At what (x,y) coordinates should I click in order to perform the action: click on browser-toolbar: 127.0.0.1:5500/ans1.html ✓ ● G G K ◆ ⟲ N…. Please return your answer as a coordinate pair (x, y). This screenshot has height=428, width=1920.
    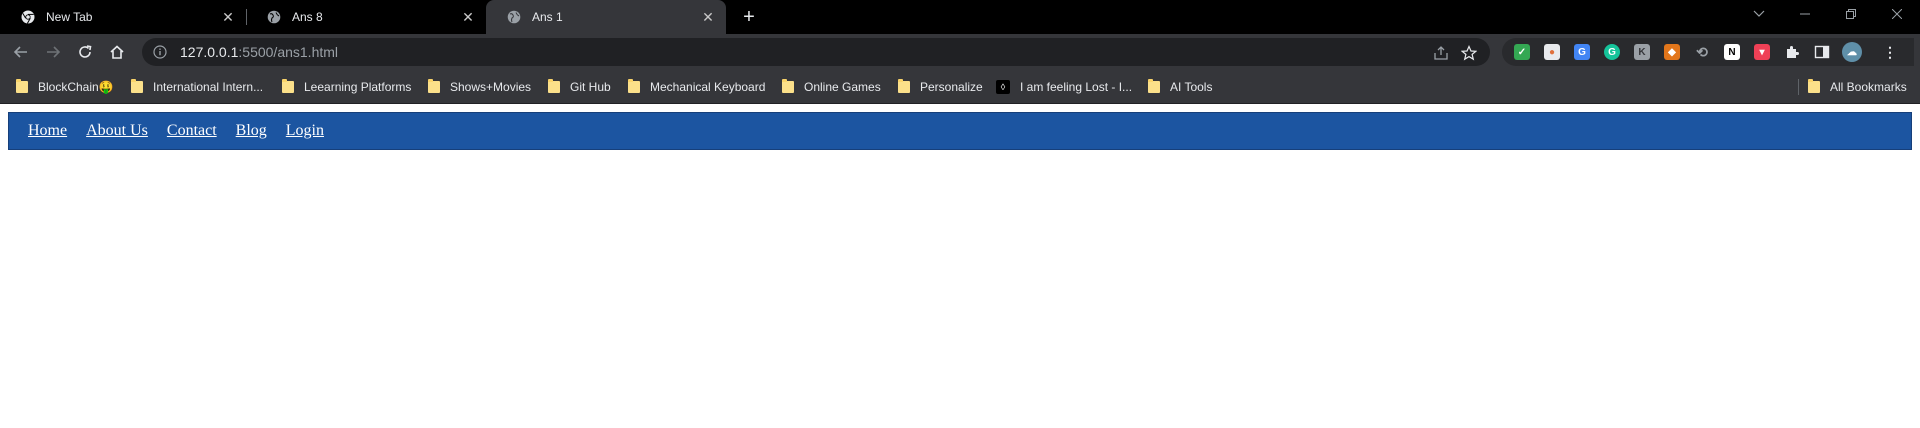
    Looking at the image, I should click on (960, 52).